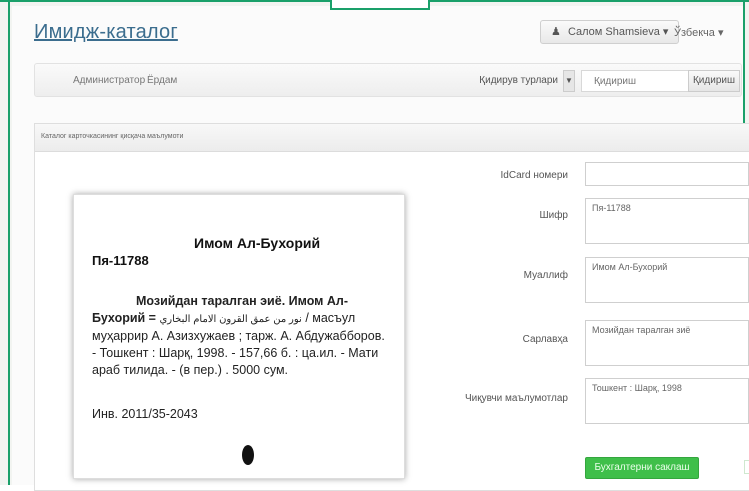 The height and width of the screenshot is (491, 749). What do you see at coordinates (112, 136) in the screenshot?
I see `panel-title: Каталог карточкасининг қисқача маълумоти` at bounding box center [112, 136].